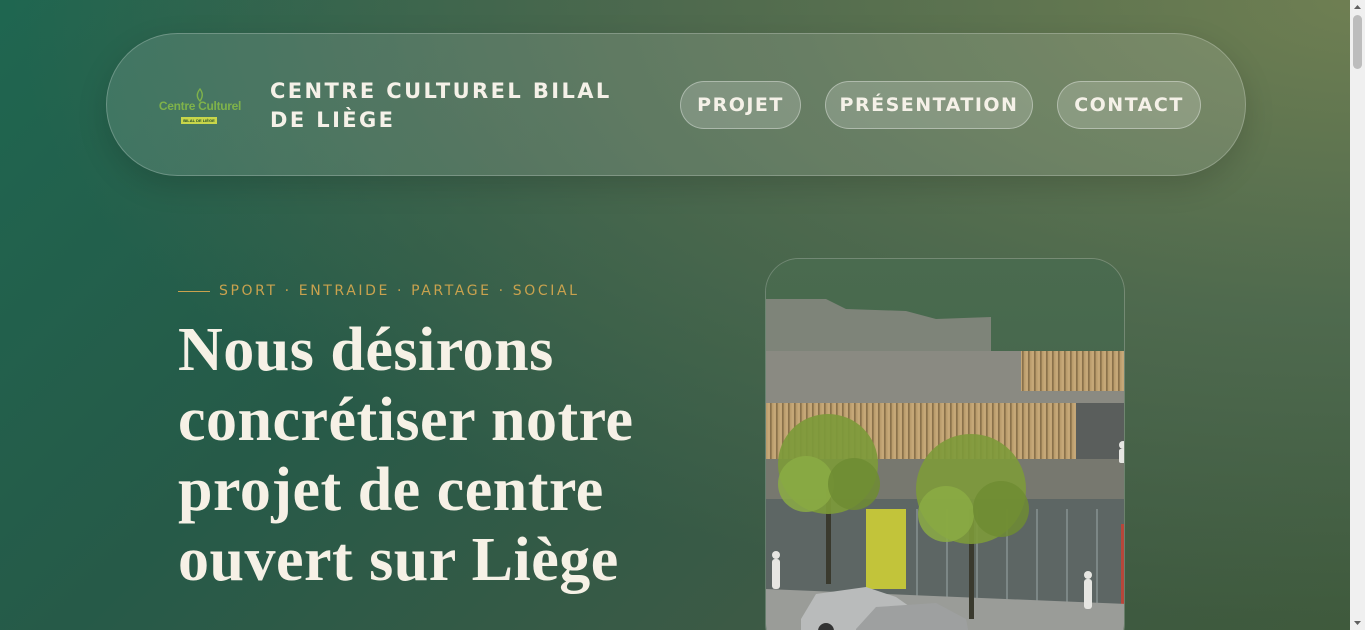  Describe the element at coordinates (194, 291) in the screenshot. I see `tagline-divider` at that location.